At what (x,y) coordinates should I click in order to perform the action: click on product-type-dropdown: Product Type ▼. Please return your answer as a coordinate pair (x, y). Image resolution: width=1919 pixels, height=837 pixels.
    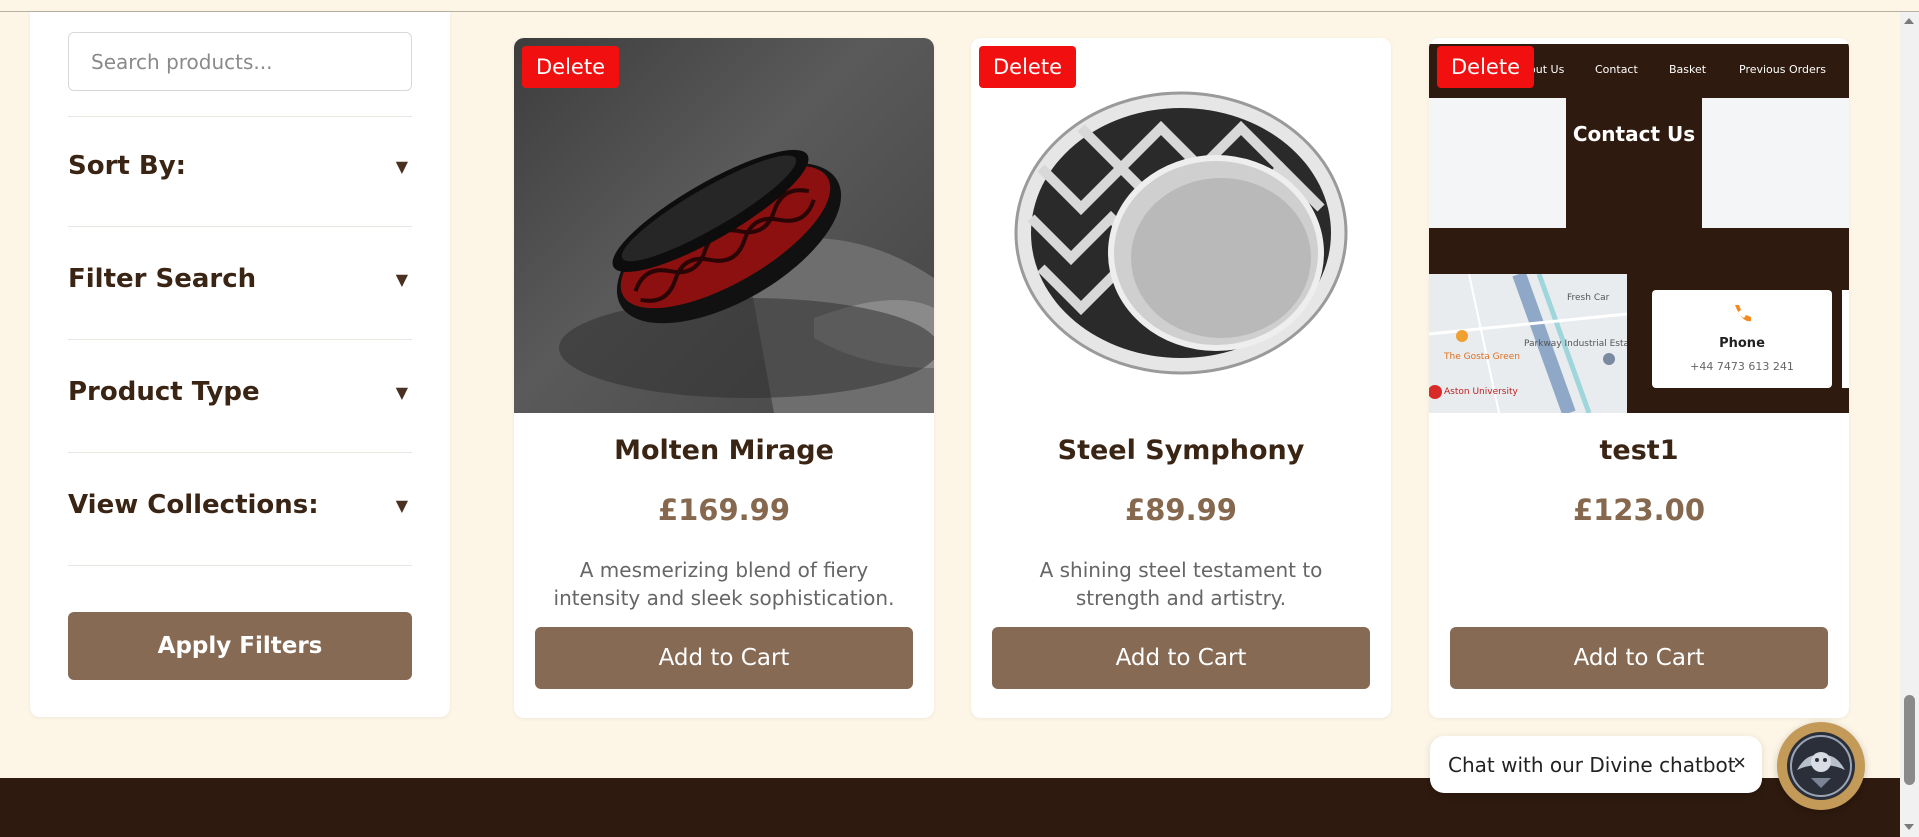
    Looking at the image, I should click on (240, 392).